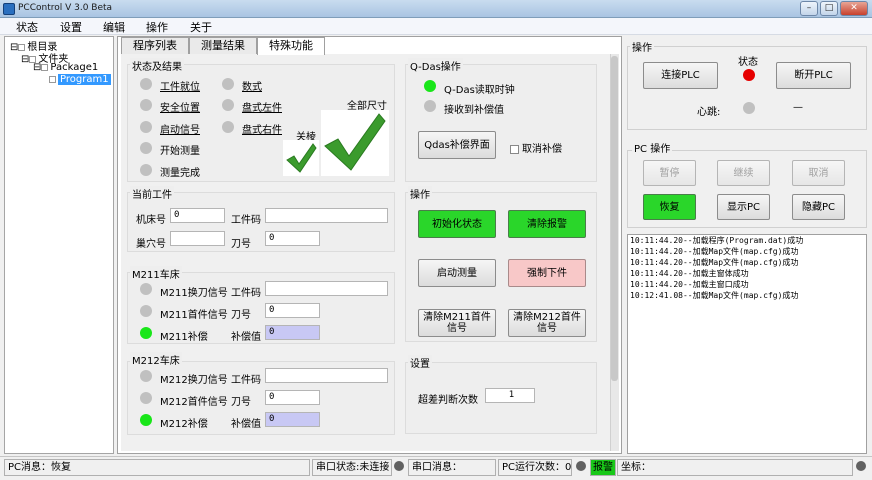 This screenshot has width=872, height=480. What do you see at coordinates (614, 218) in the screenshot?
I see `scrollbar-thumb` at bounding box center [614, 218].